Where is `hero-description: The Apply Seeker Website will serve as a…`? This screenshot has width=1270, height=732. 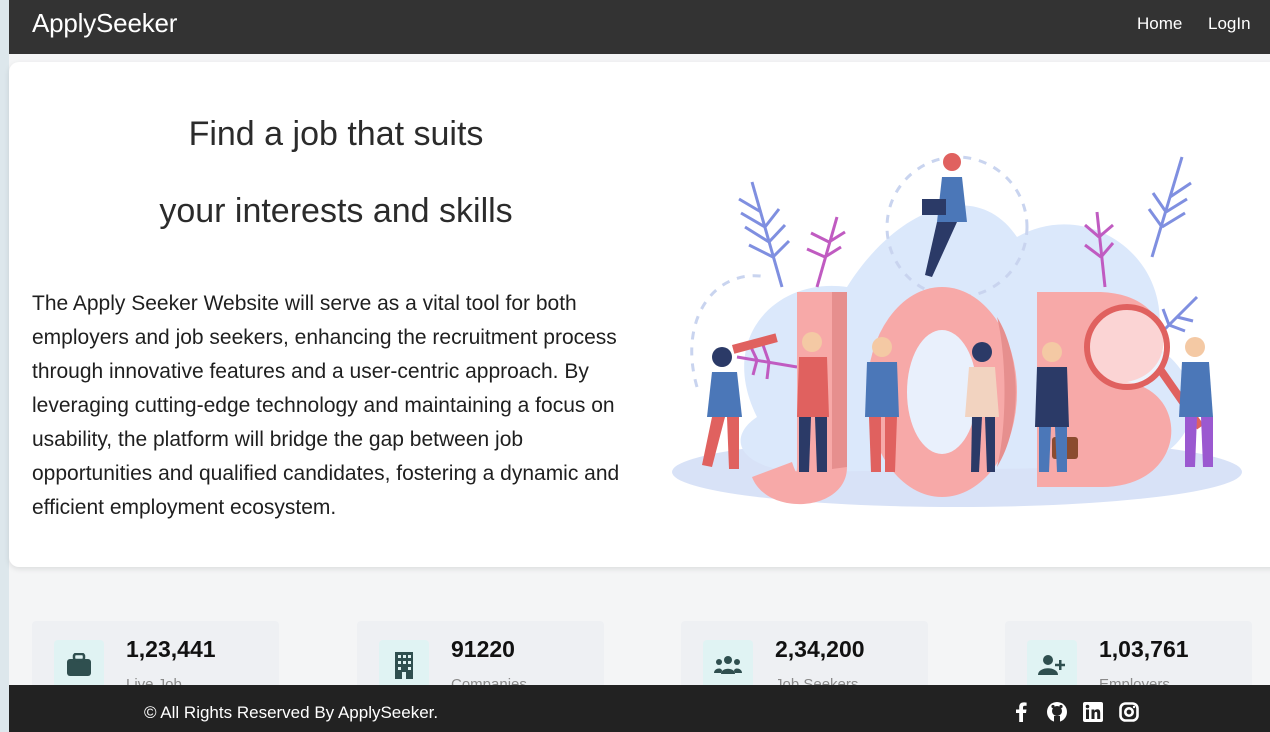
hero-description: The Apply Seeker Website will serve as a… is located at coordinates (326, 405).